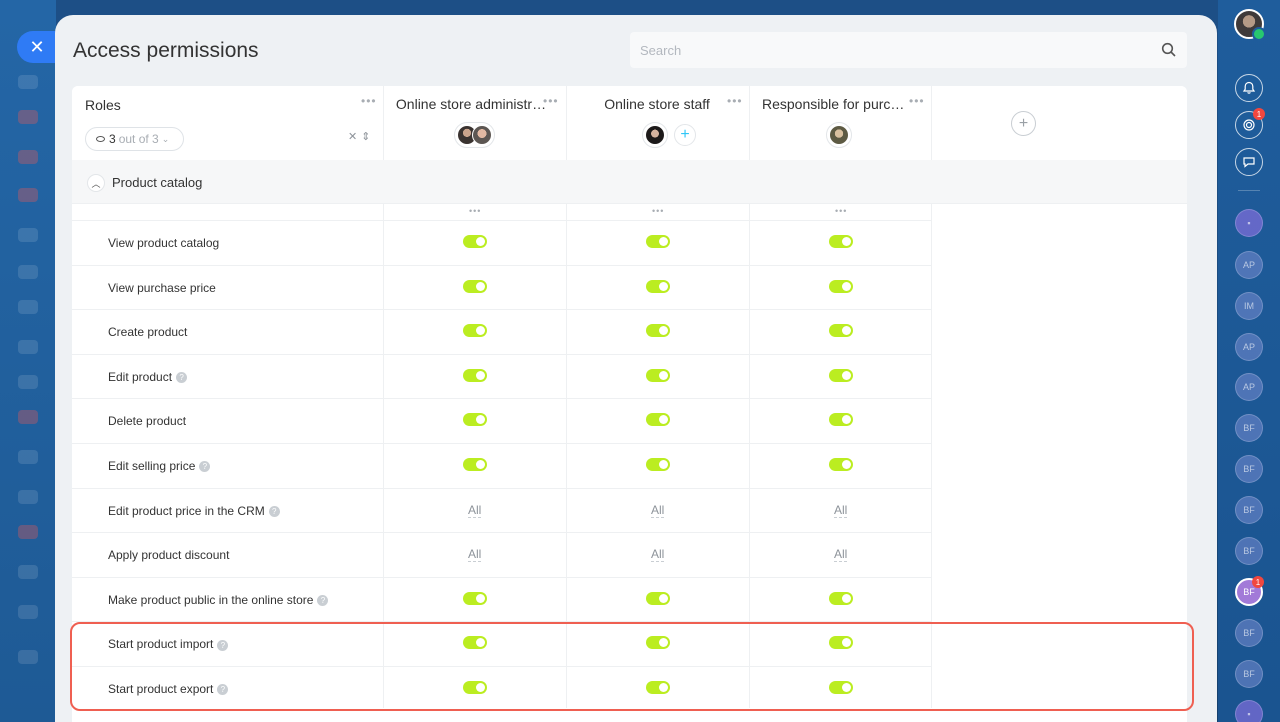  I want to click on permission-label: Make product public in the online store?, so click(218, 599).